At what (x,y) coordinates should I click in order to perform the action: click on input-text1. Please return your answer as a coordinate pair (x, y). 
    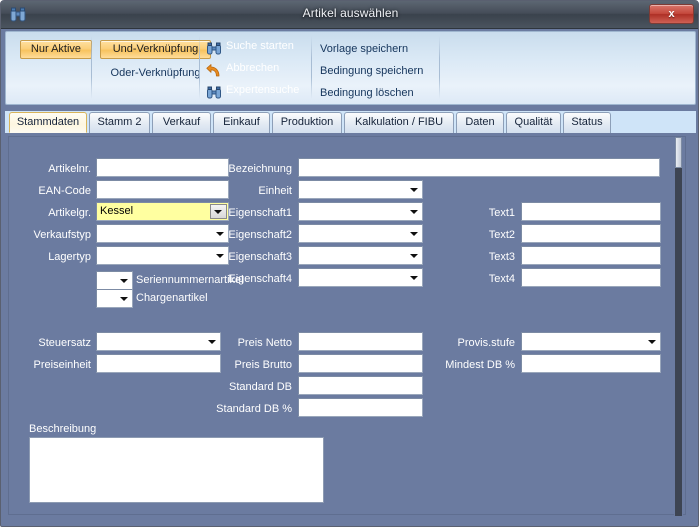
    Looking at the image, I should click on (591, 211).